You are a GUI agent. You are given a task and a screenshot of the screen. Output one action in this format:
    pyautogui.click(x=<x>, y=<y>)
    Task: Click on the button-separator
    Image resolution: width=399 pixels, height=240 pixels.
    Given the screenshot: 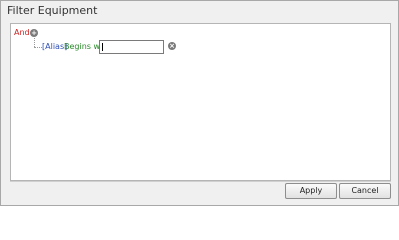 What is the action you would take?
    pyautogui.click(x=200, y=181)
    